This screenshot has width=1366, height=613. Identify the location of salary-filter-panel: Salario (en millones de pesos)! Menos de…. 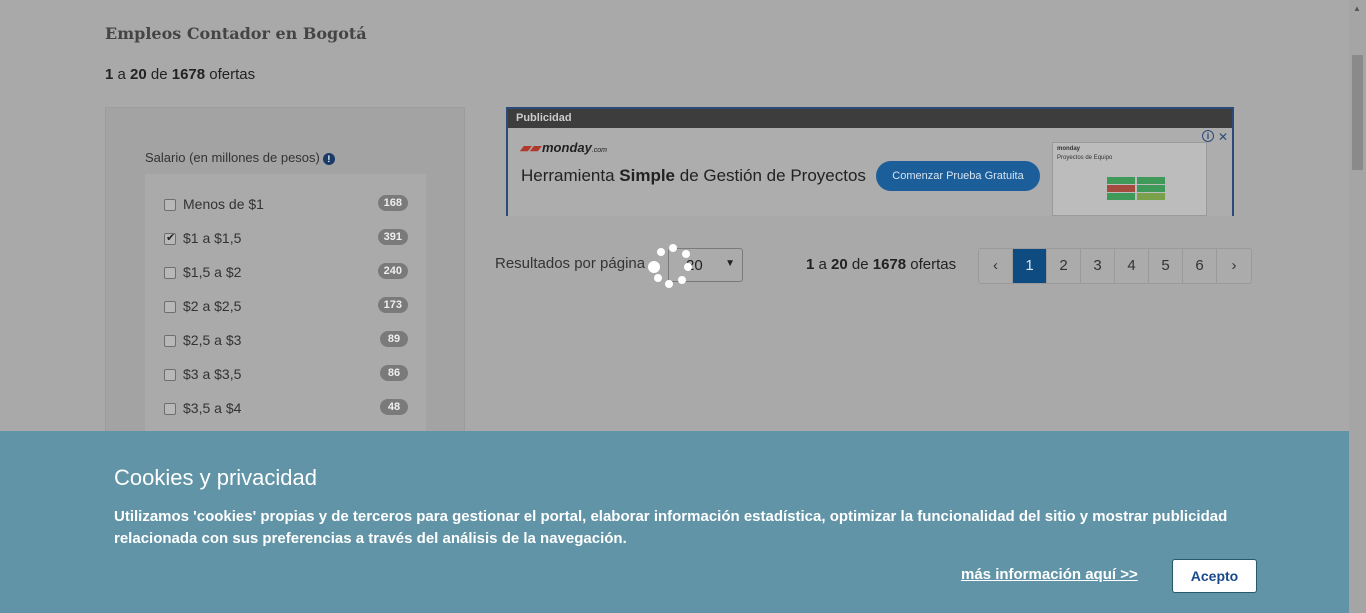
(285, 277).